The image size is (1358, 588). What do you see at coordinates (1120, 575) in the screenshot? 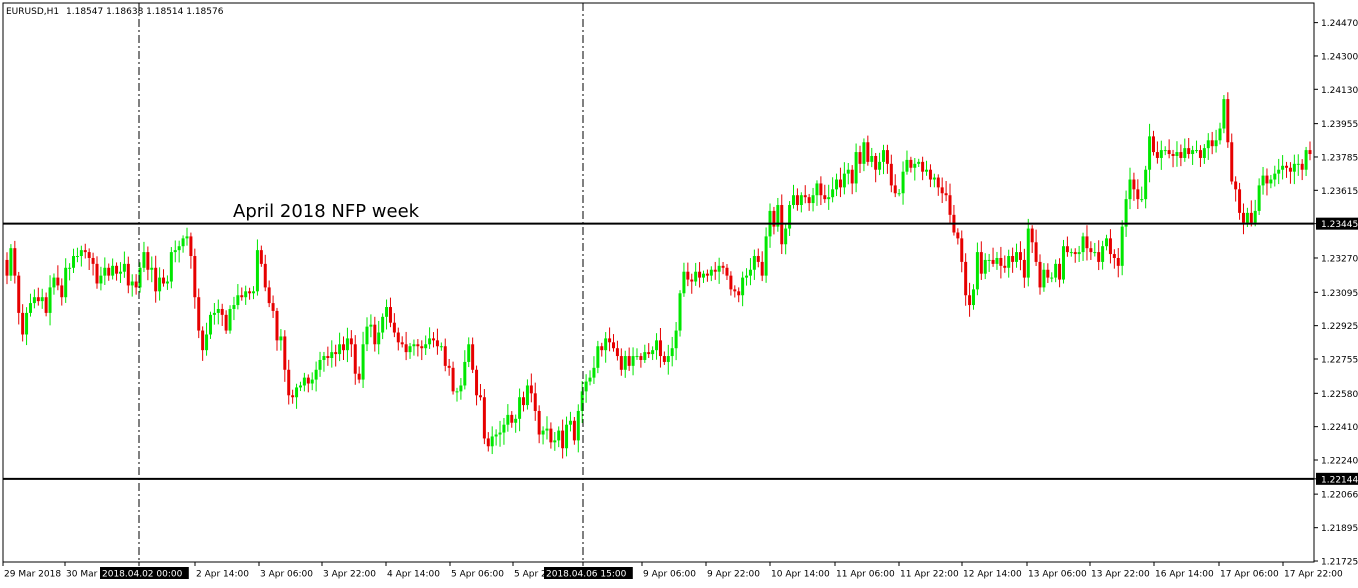
I see `x-tick-label: 13 Apr 22:00` at bounding box center [1120, 575].